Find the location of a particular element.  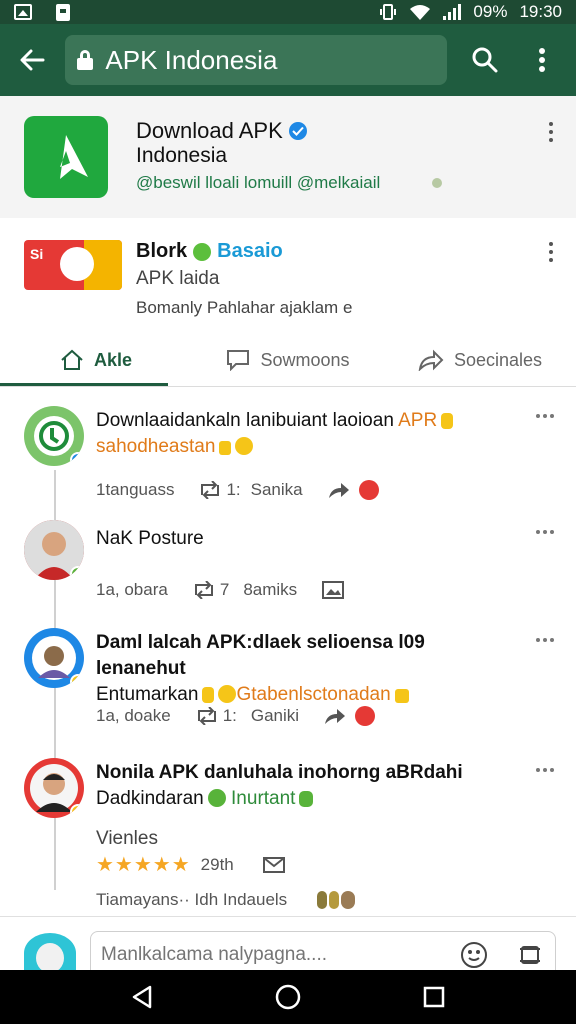

card-thumbnail: Si is located at coordinates (73, 265).